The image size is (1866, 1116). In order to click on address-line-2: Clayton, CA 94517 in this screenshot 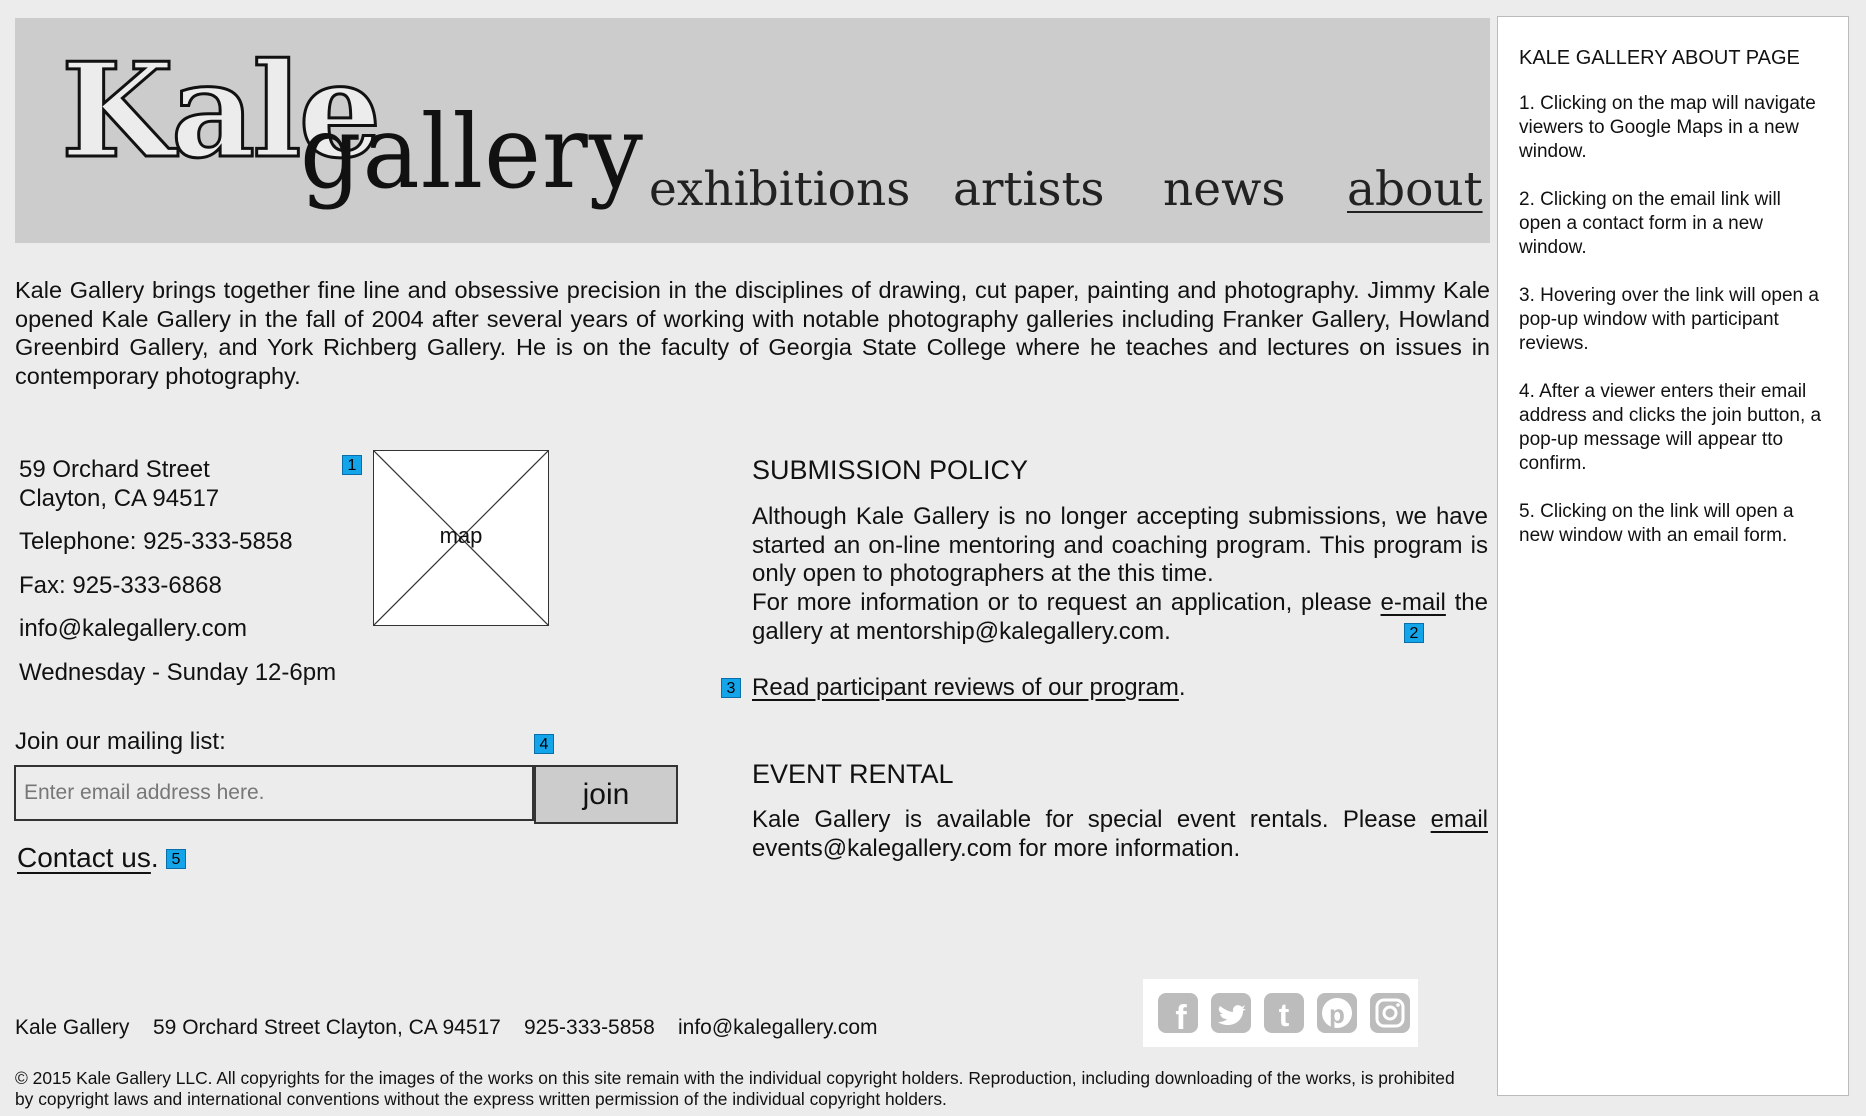, I will do `click(119, 498)`.